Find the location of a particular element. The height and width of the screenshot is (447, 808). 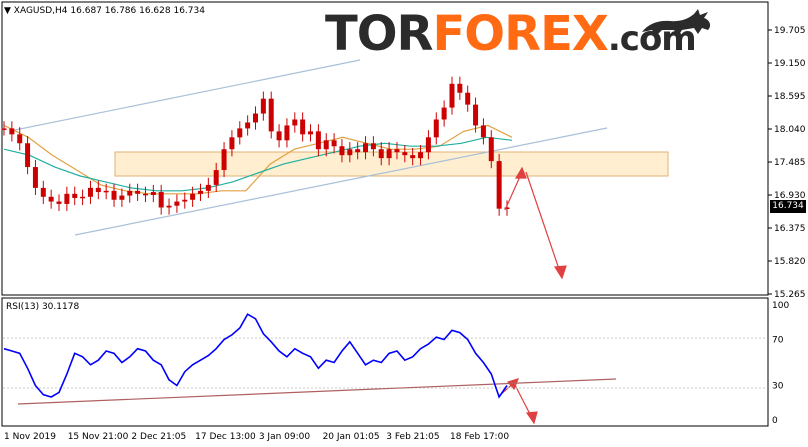

time-tick-label: 17 Dec 13:00 is located at coordinates (225, 437).